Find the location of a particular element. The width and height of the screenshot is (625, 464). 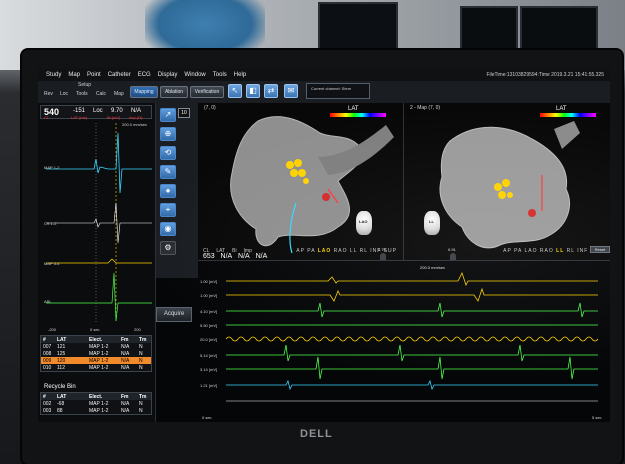

arrow-tool-icon: ↗ is located at coordinates (168, 115).